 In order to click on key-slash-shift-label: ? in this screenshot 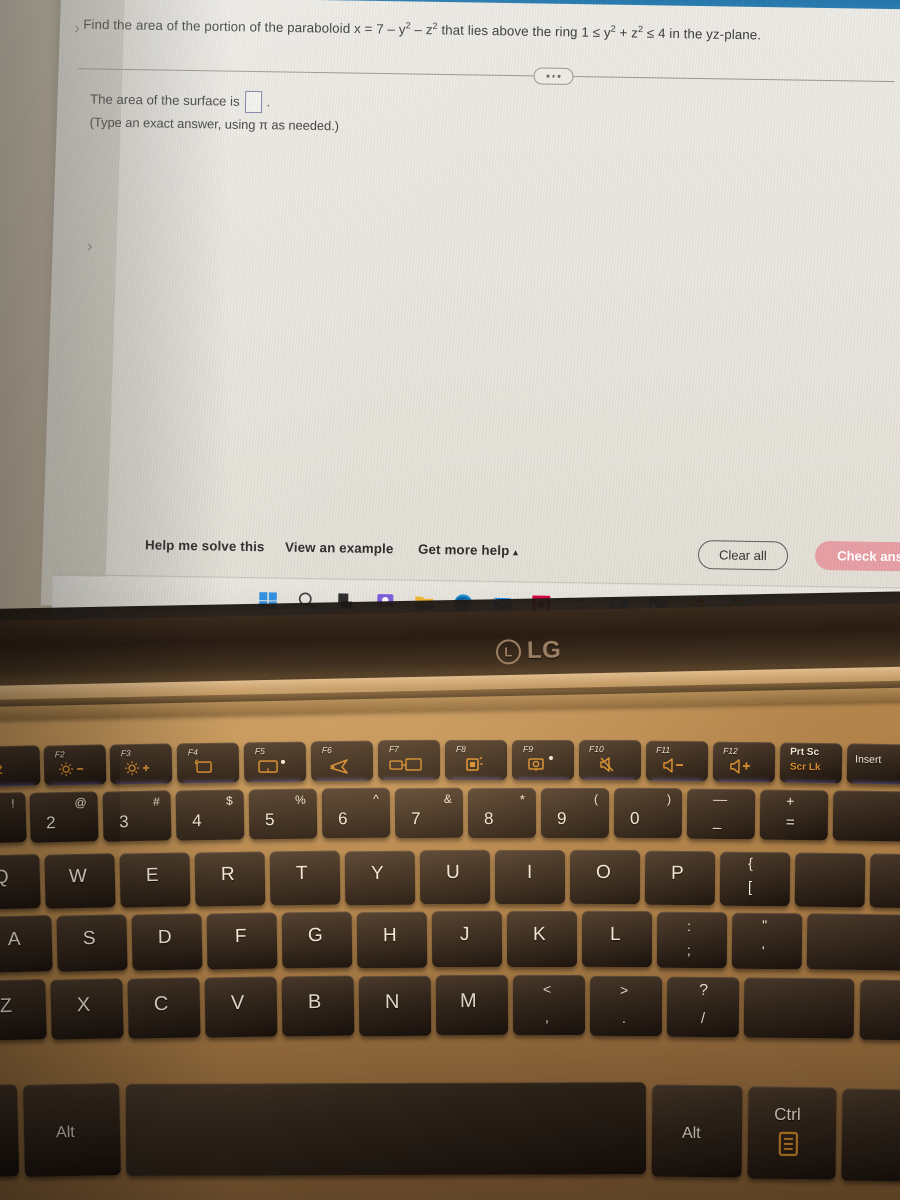, I will do `click(704, 990)`.